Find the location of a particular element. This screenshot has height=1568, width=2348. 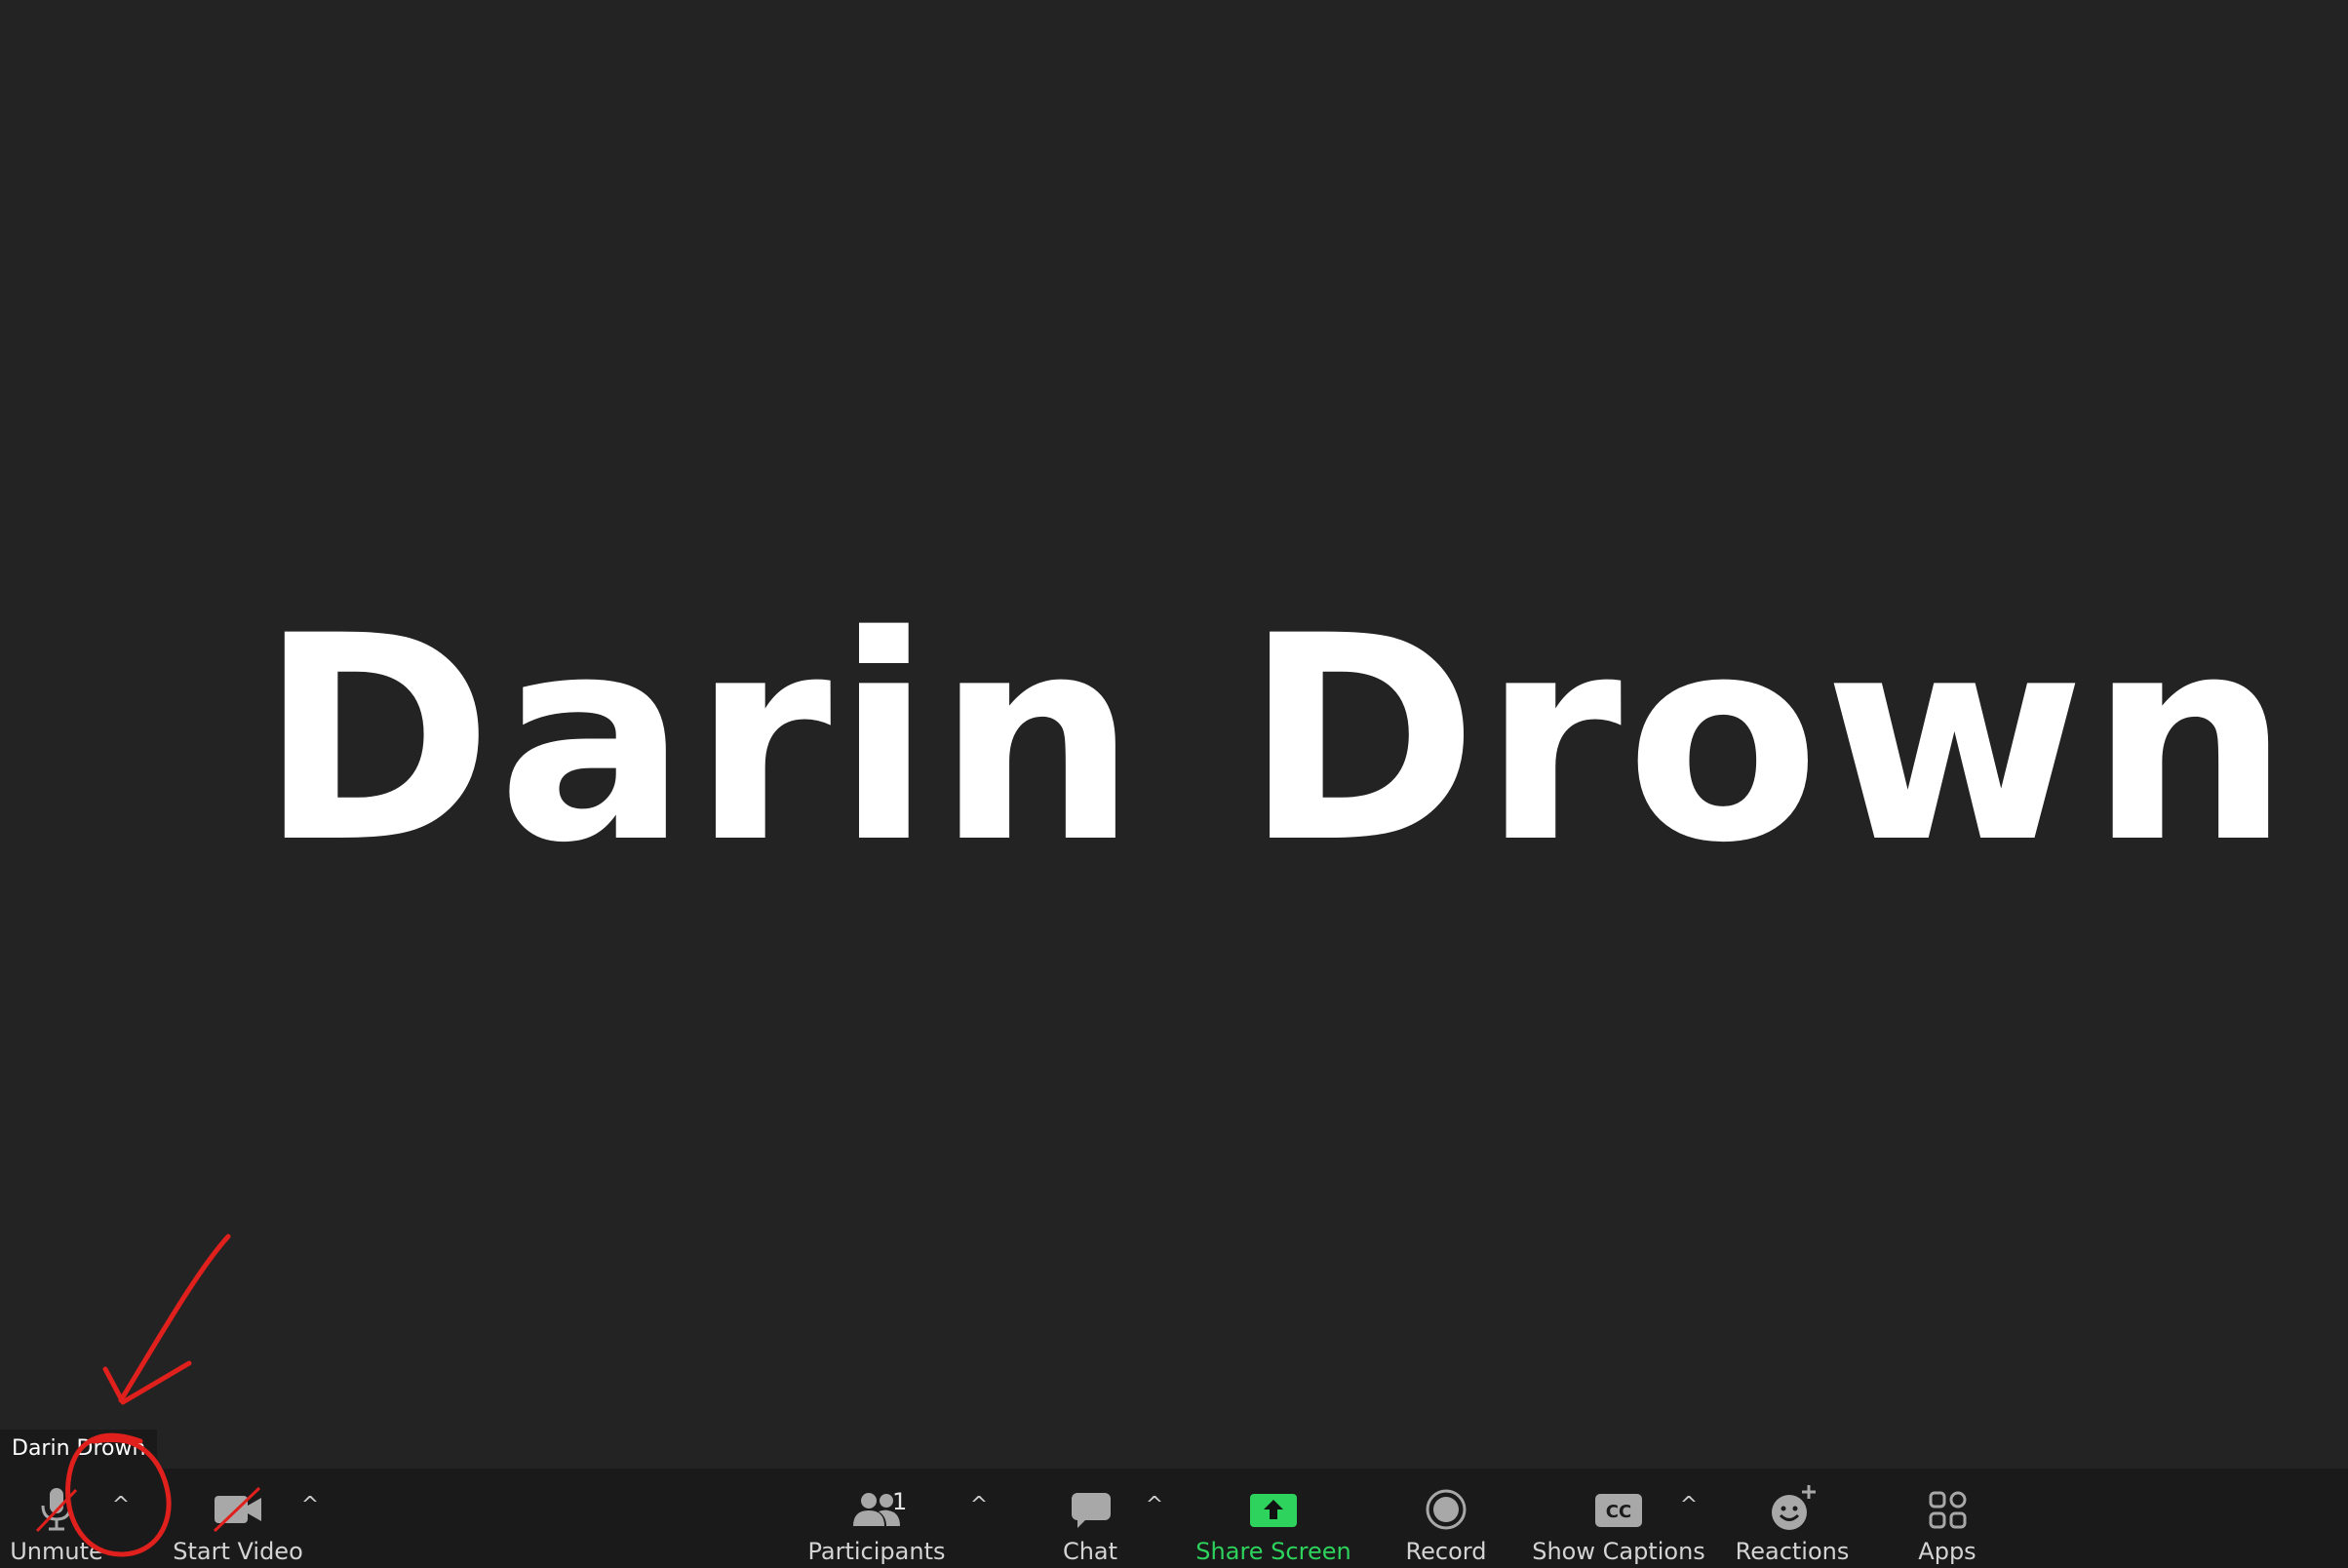

closed-captions-icon: CC is located at coordinates (1618, 1509).